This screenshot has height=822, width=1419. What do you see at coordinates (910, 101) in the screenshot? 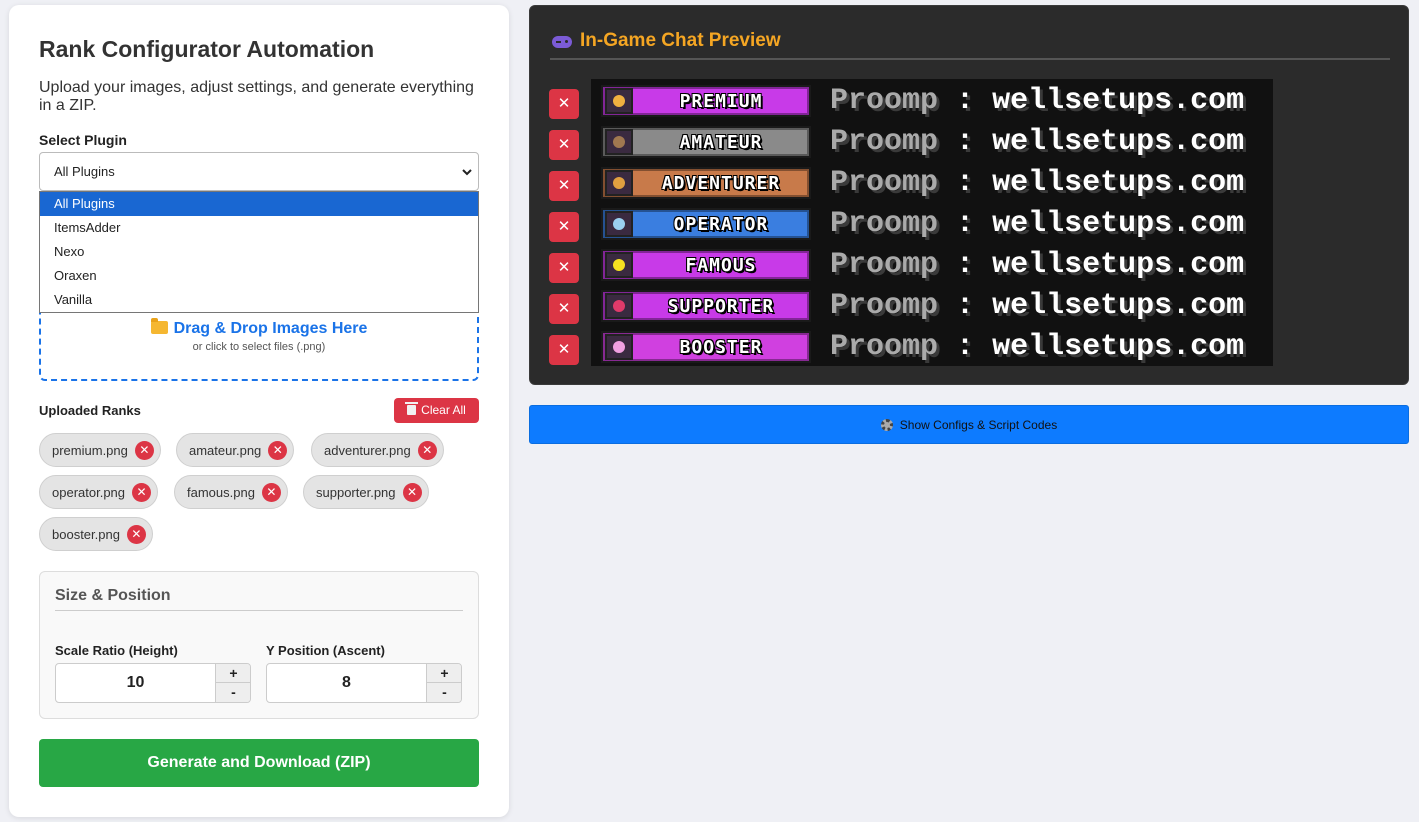
I see `chat-line: ✕ PREMIUM Proomp : wellsetups.com` at bounding box center [910, 101].